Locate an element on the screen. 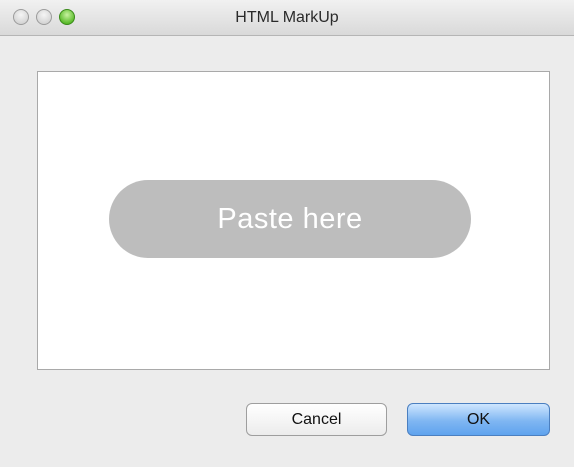  title-bar: HTML MarkUp is located at coordinates (287, 18).